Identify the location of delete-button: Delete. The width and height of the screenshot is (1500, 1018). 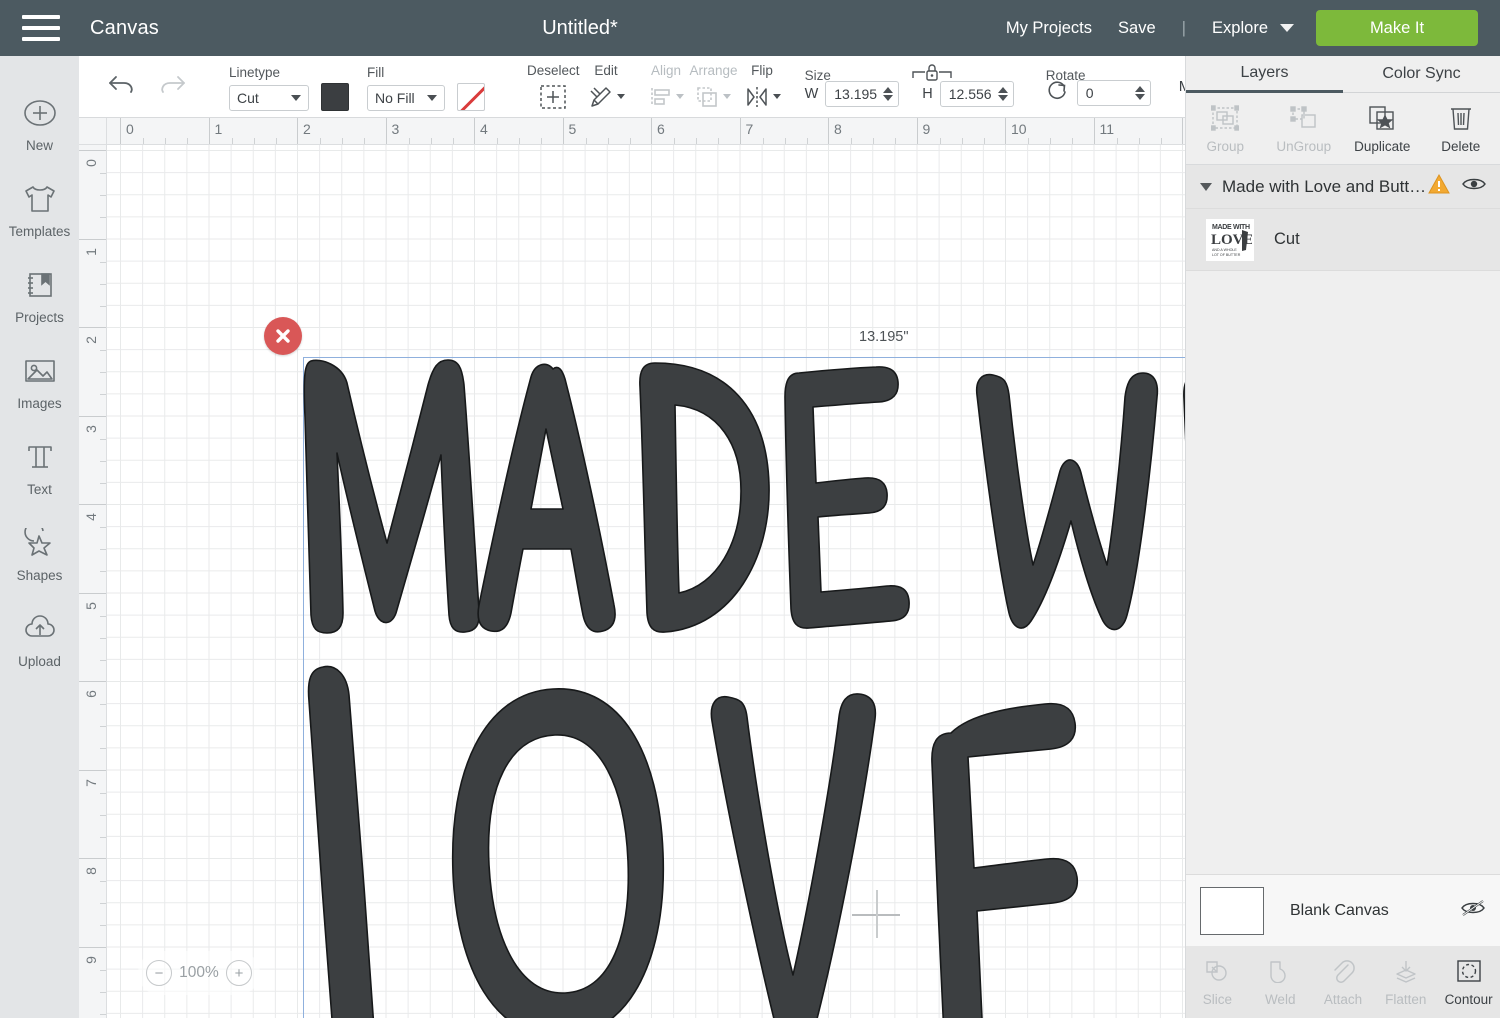
(1461, 127).